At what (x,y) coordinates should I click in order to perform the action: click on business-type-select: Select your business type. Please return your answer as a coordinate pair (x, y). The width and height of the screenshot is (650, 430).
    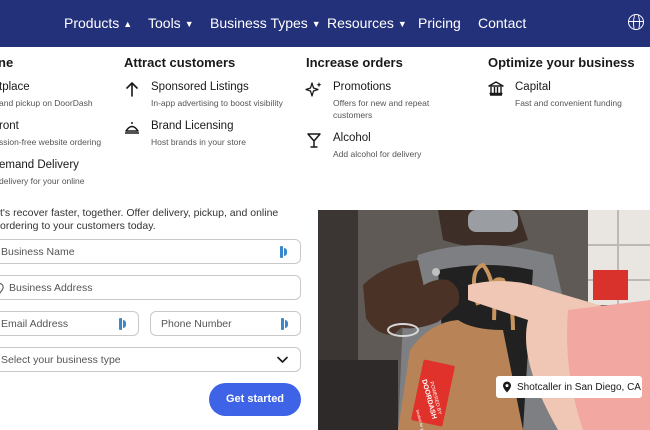
    Looking at the image, I should click on (150, 359).